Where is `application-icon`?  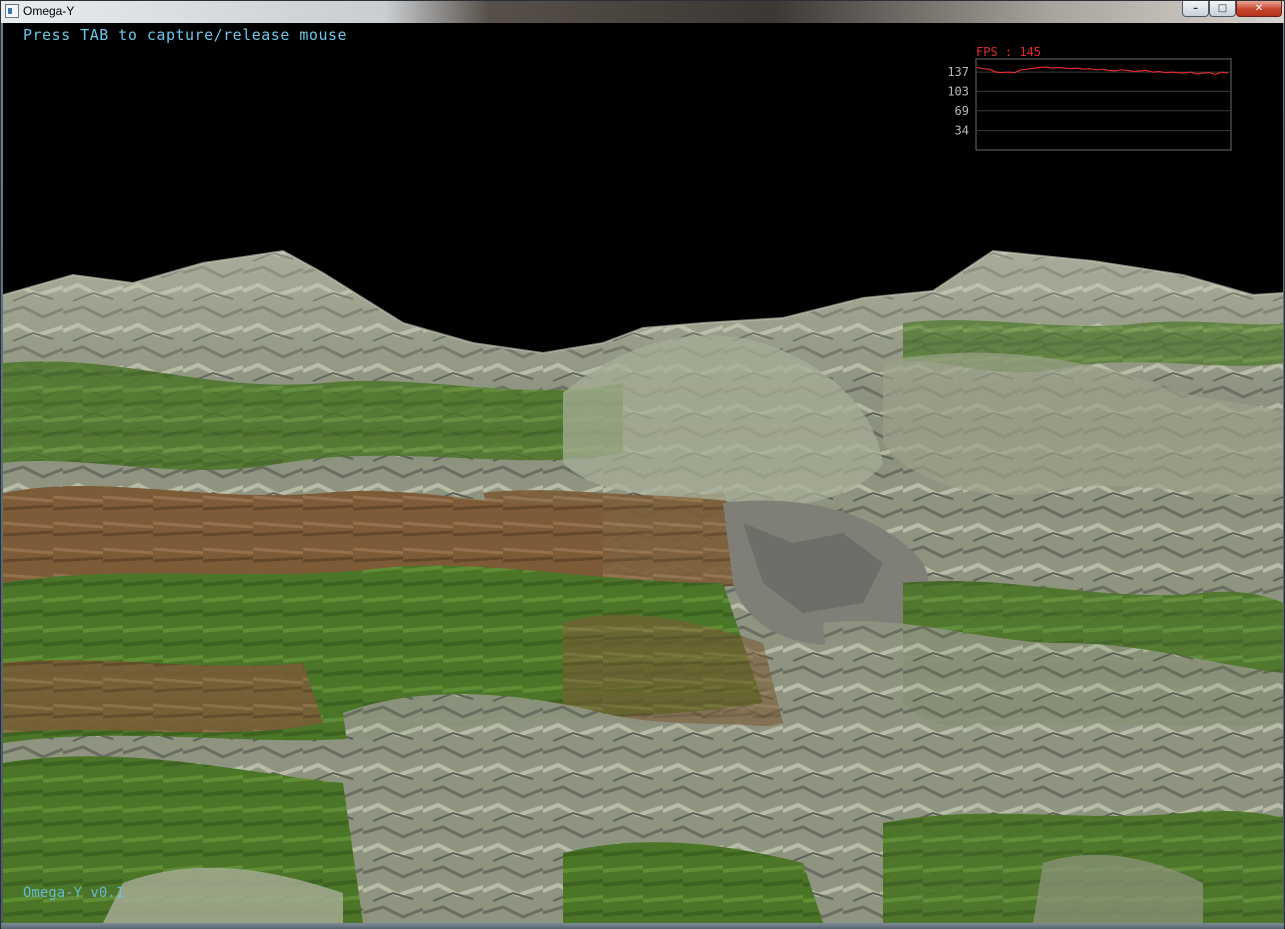
application-icon is located at coordinates (12, 11).